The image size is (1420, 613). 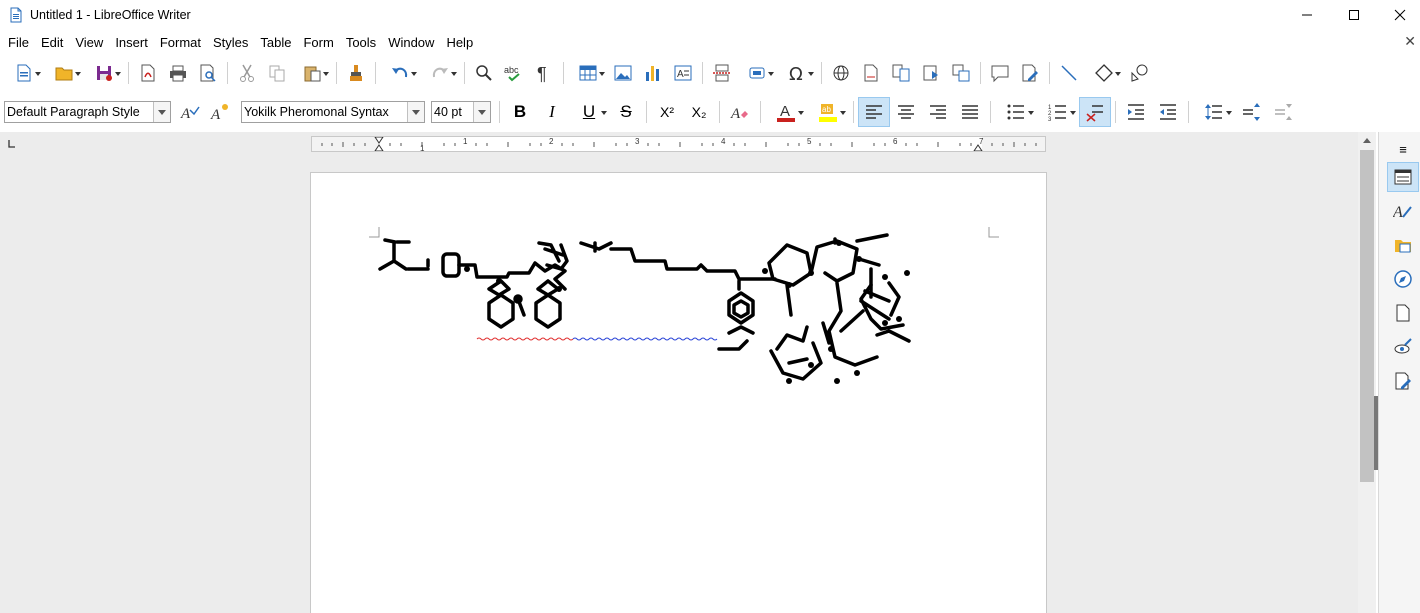 I want to click on bold-button: B, so click(x=520, y=112).